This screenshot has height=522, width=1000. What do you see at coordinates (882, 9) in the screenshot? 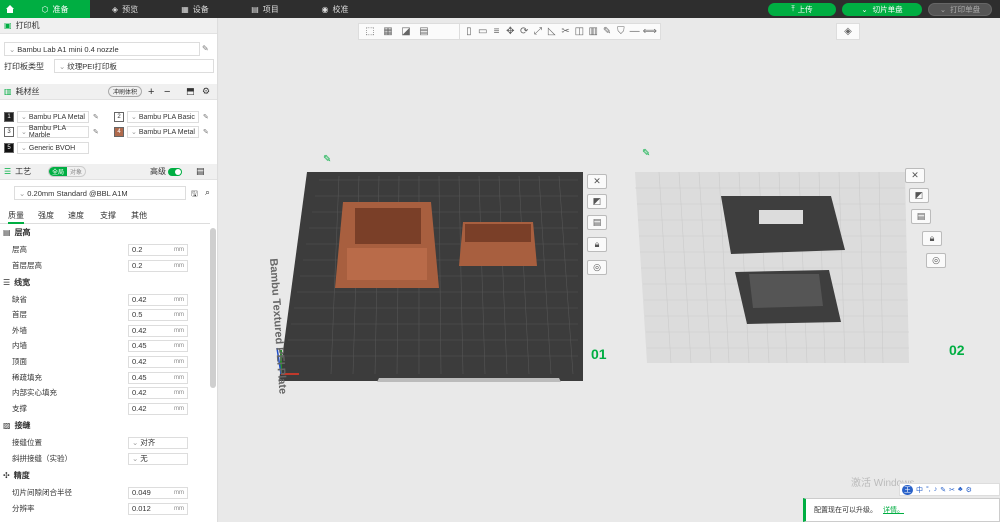
I see `slice-button: ⌄ 切片单盘` at bounding box center [882, 9].